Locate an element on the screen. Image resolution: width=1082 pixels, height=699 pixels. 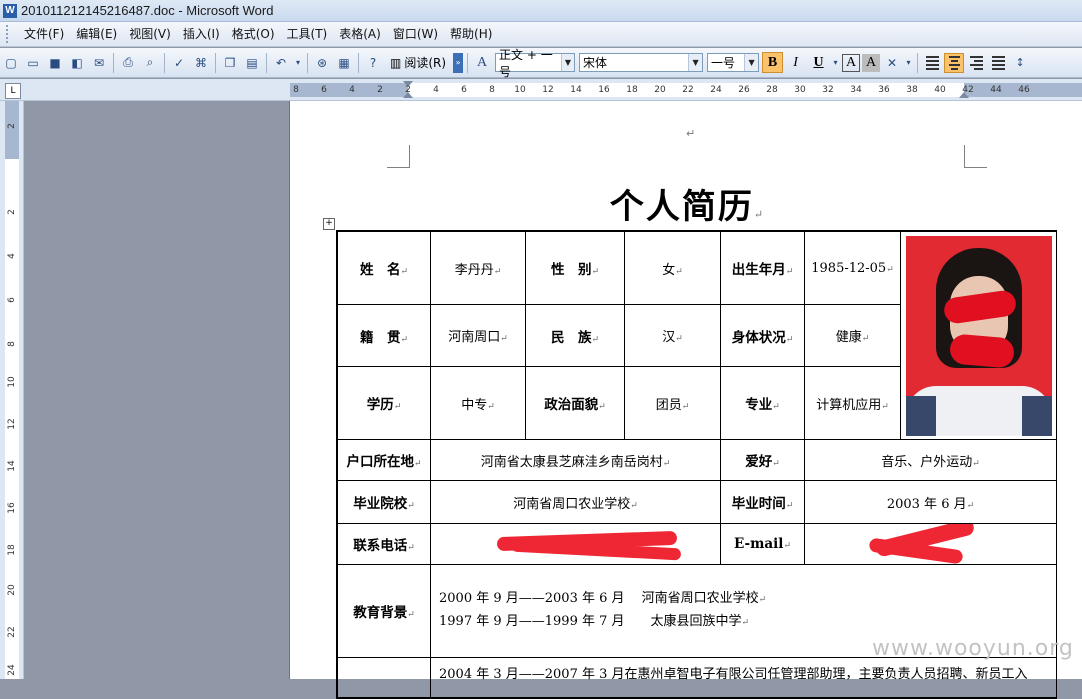
school-label-cell: 毕业院校↵ is located at coordinates (384, 502).